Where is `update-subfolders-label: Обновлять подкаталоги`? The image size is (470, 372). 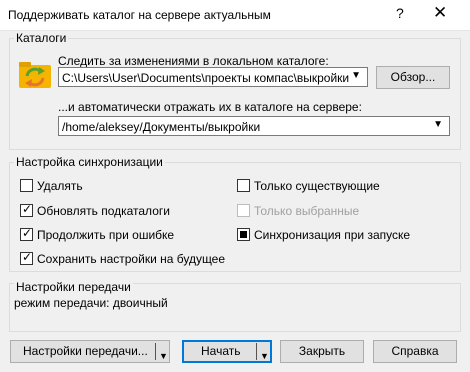
update-subfolders-label: Обновлять подкаталоги is located at coordinates (103, 211).